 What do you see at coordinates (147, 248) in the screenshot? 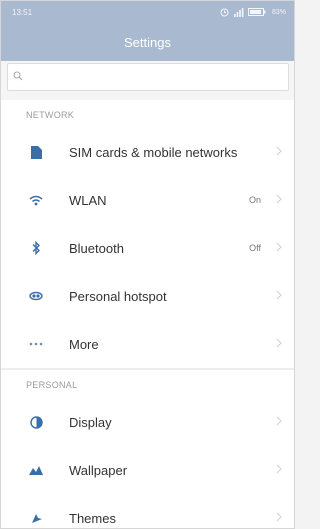
I see `settings-item-bluetooth: Bluetooth Off` at bounding box center [147, 248].